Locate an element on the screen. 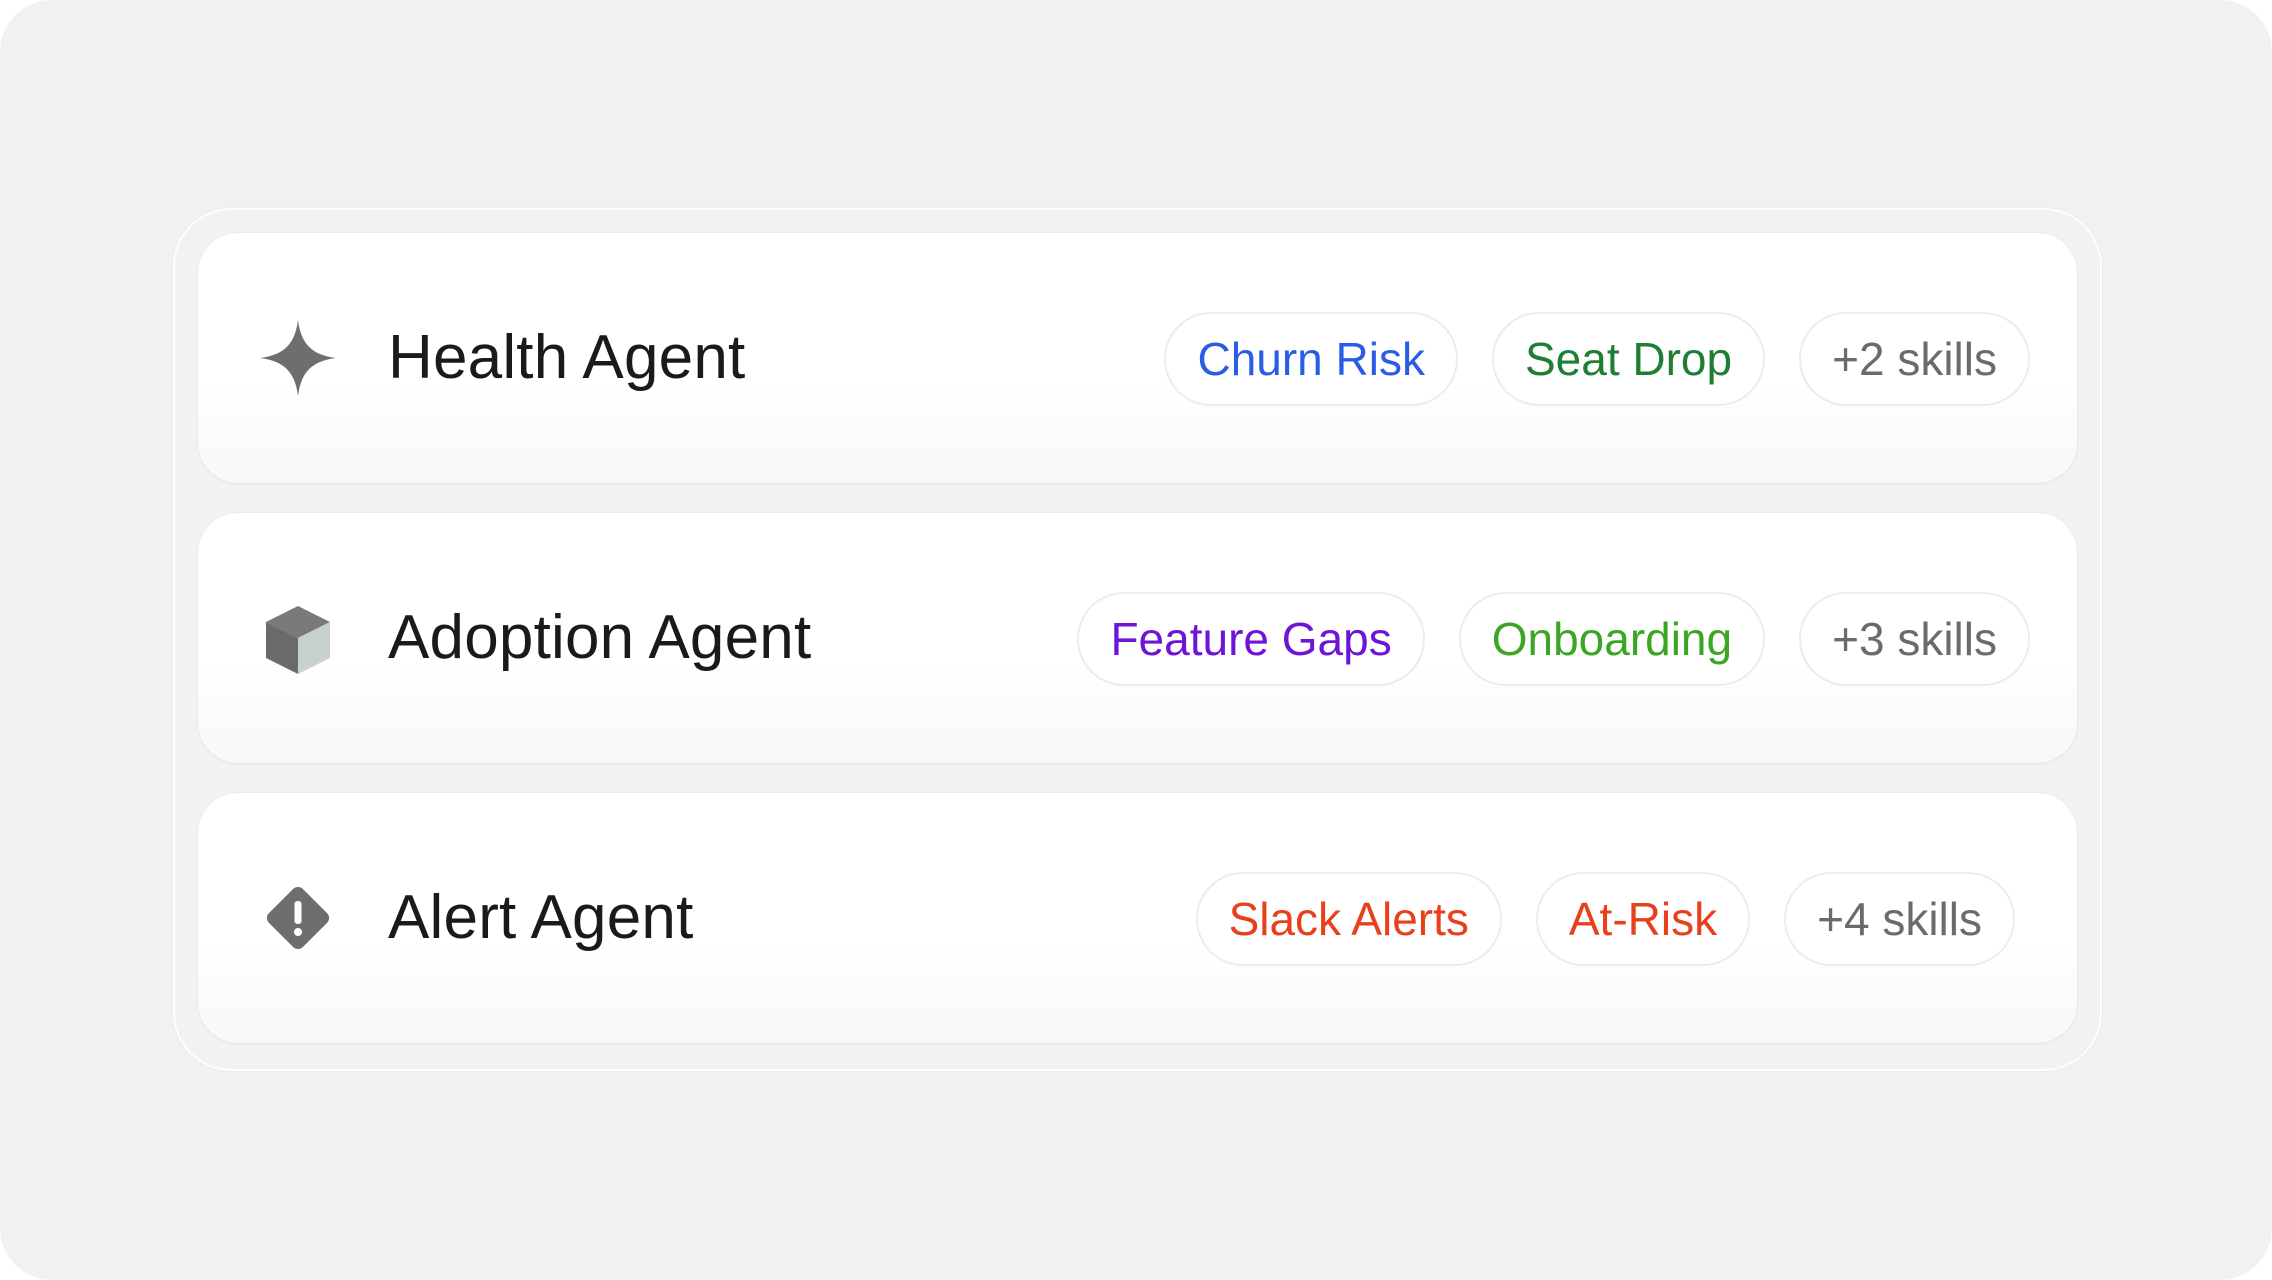  cube-icon is located at coordinates (298, 638).